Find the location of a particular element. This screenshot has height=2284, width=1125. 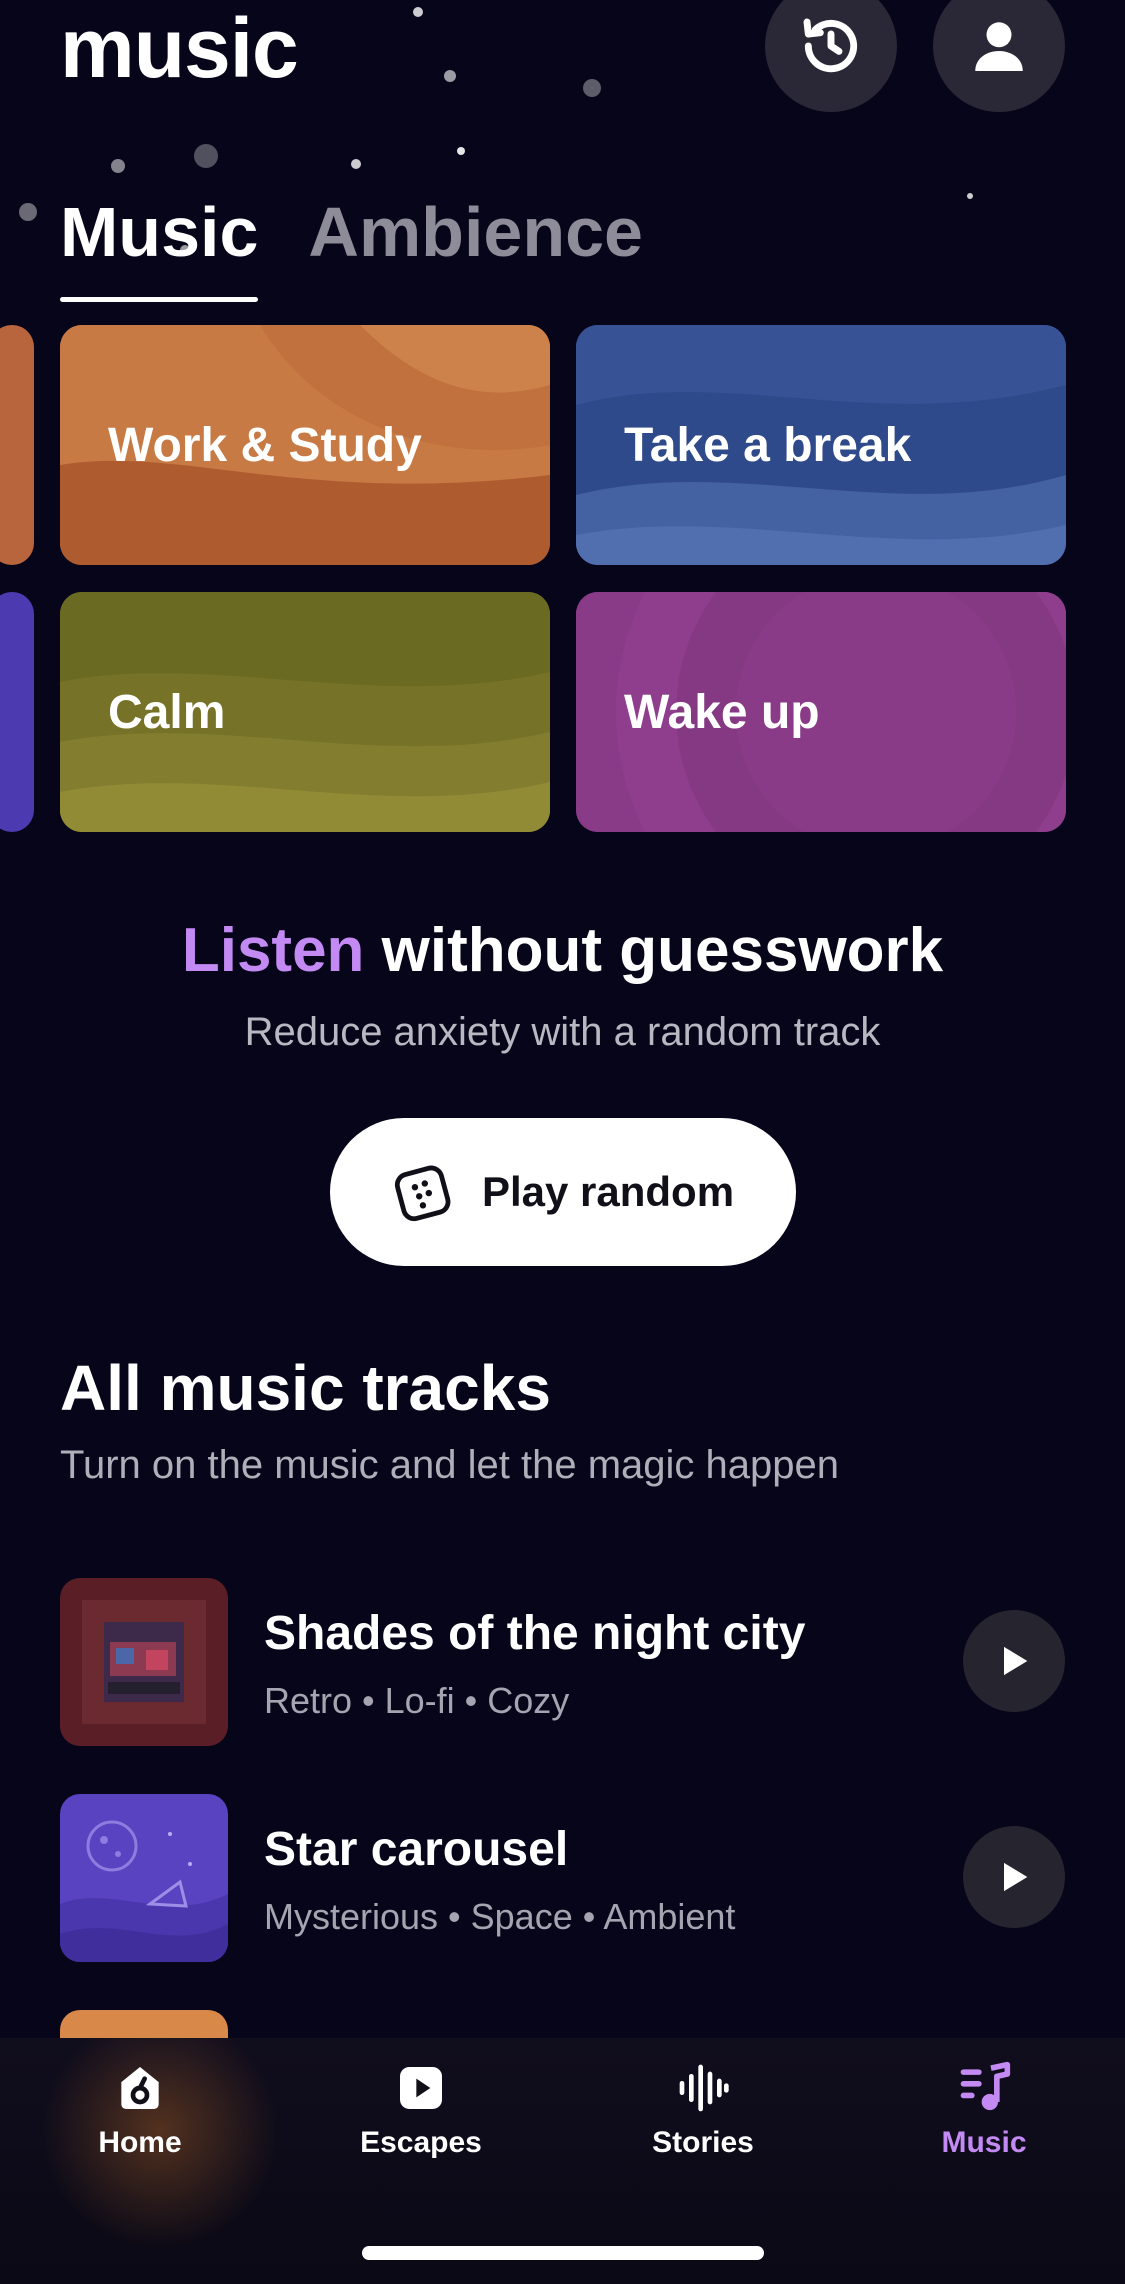

category-label: Wake up is located at coordinates (722, 712).